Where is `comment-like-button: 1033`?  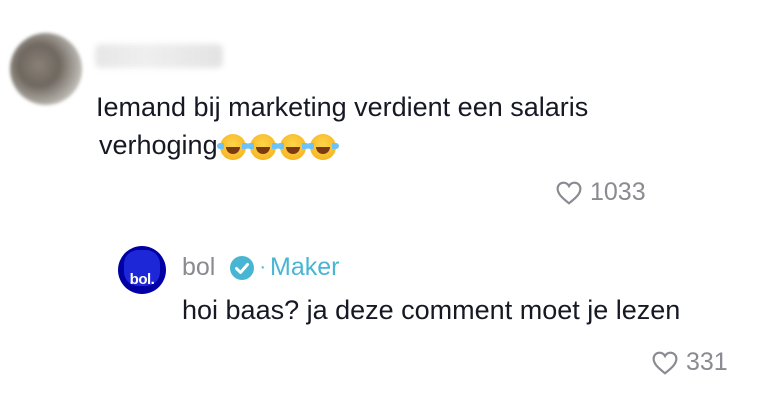 comment-like-button: 1033 is located at coordinates (601, 192).